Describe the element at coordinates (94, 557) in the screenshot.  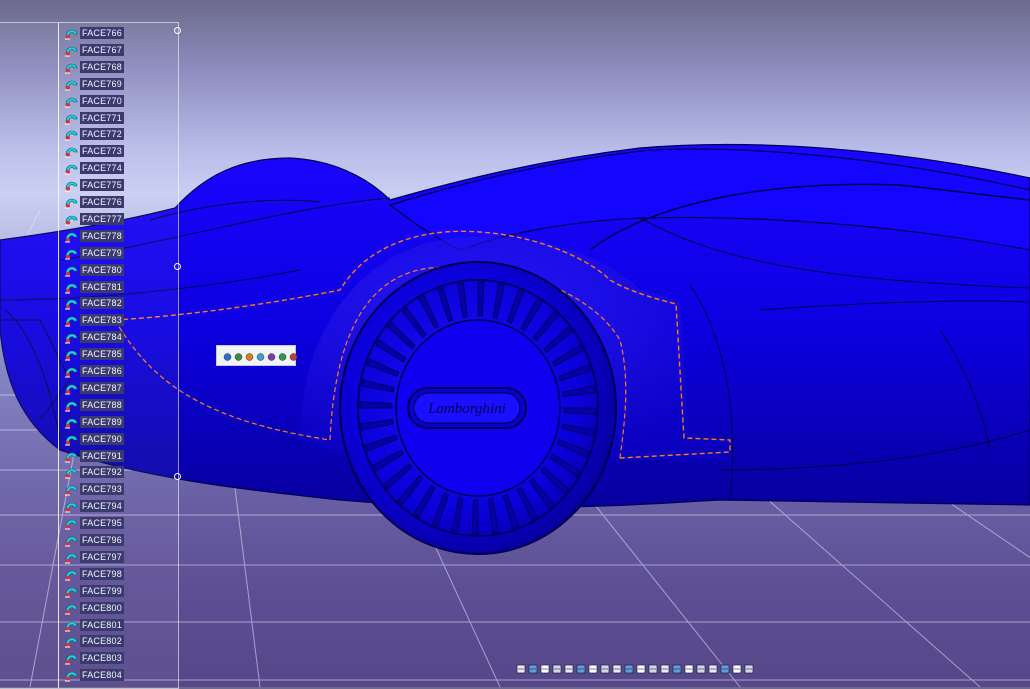
I see `tree-item-face: FACE797` at that location.